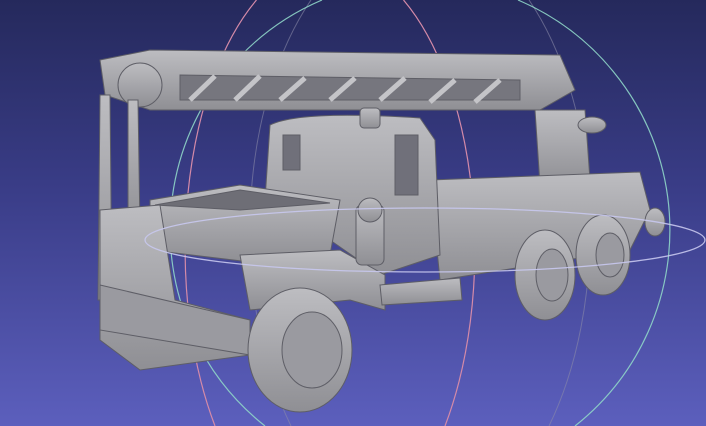  What do you see at coordinates (350, 87) in the screenshot?
I see `boom-truss` at bounding box center [350, 87].